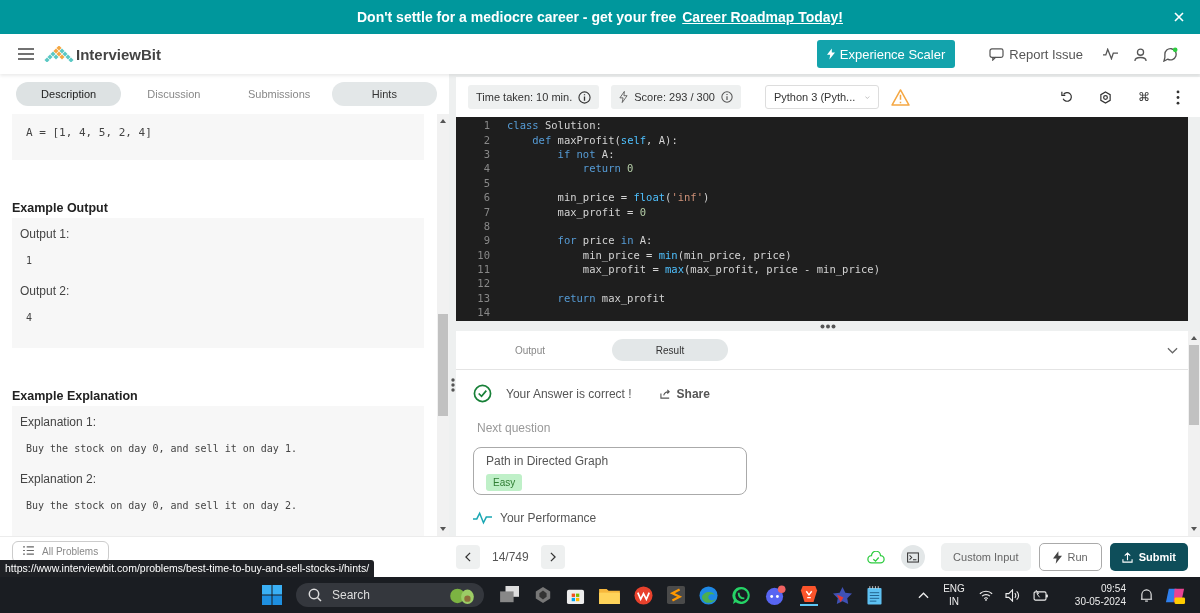  Describe the element at coordinates (483, 312) in the screenshot. I see `line-number: 14` at that location.